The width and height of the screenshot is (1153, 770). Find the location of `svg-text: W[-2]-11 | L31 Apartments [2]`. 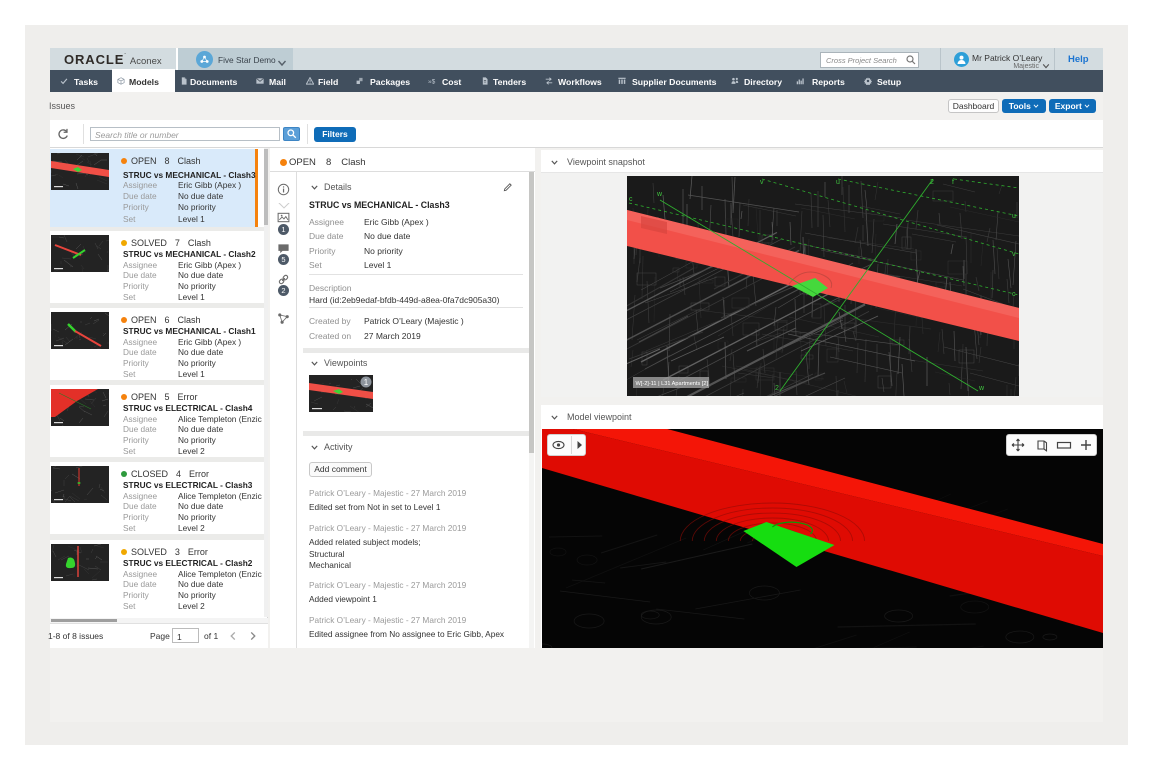

svg-text: W[-2]-11 | L31 Apartments [2] is located at coordinates (672, 384).